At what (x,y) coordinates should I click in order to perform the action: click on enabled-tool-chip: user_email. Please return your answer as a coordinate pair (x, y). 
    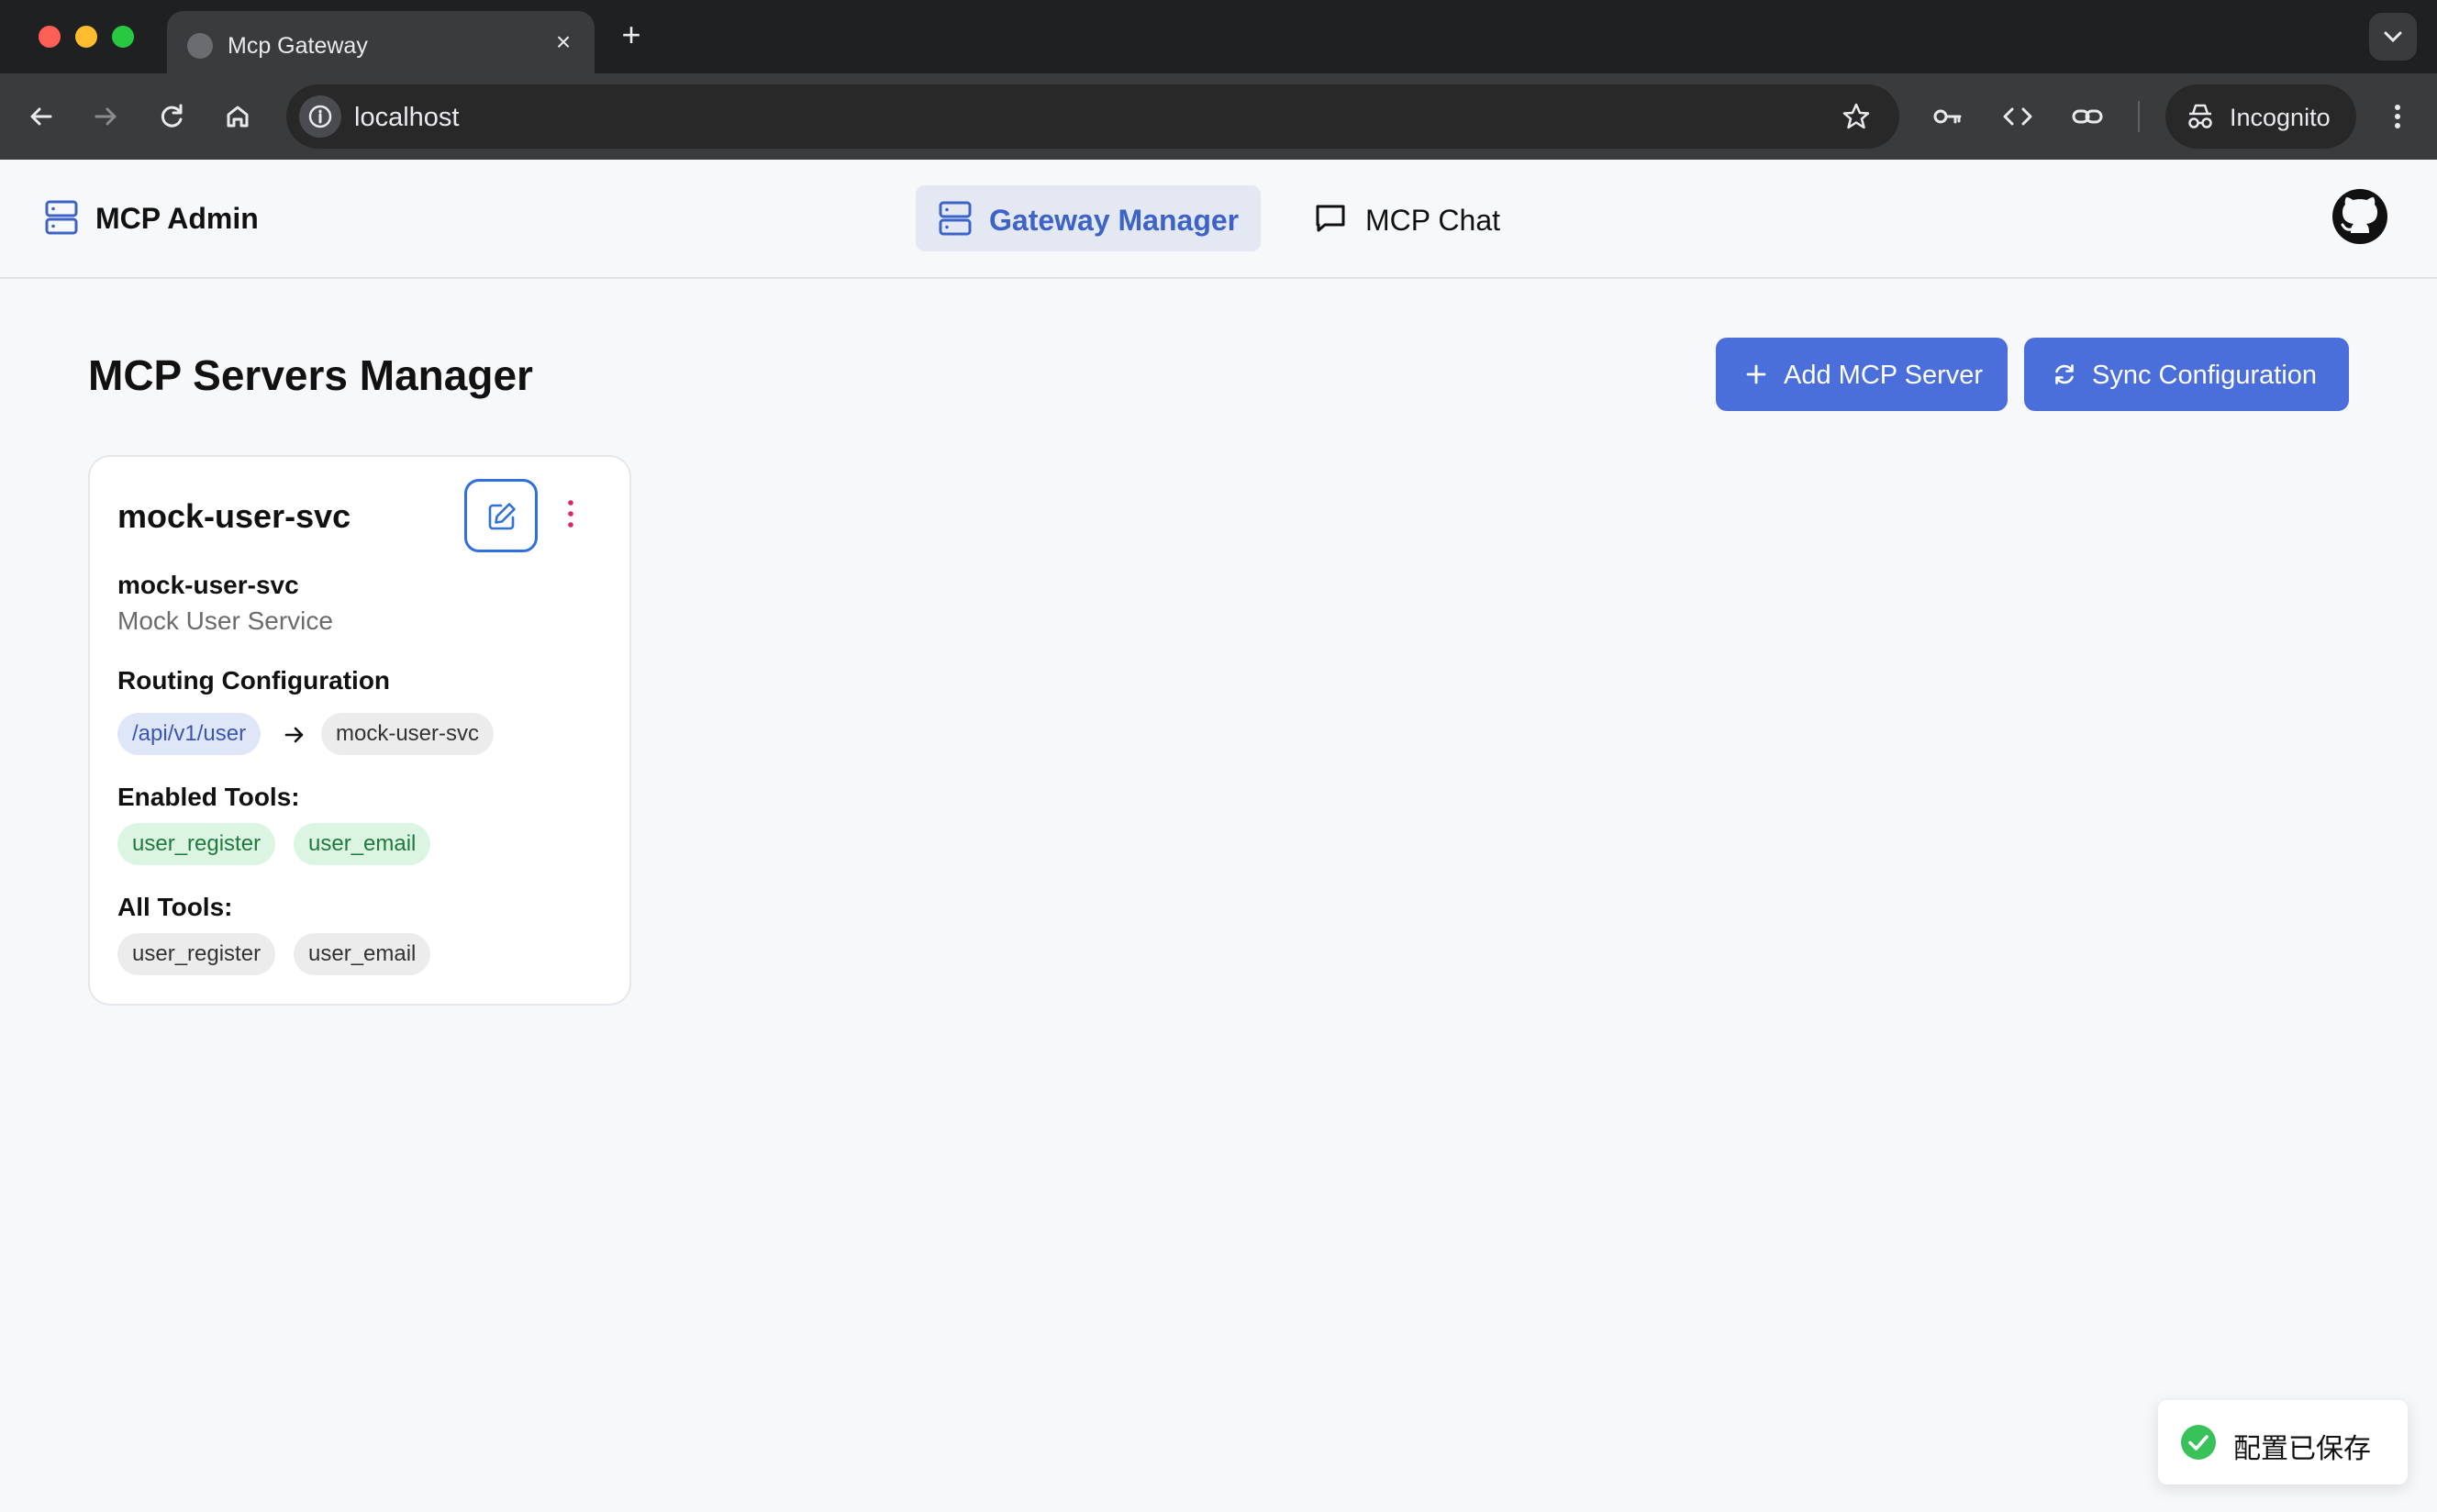
    Looking at the image, I should click on (362, 844).